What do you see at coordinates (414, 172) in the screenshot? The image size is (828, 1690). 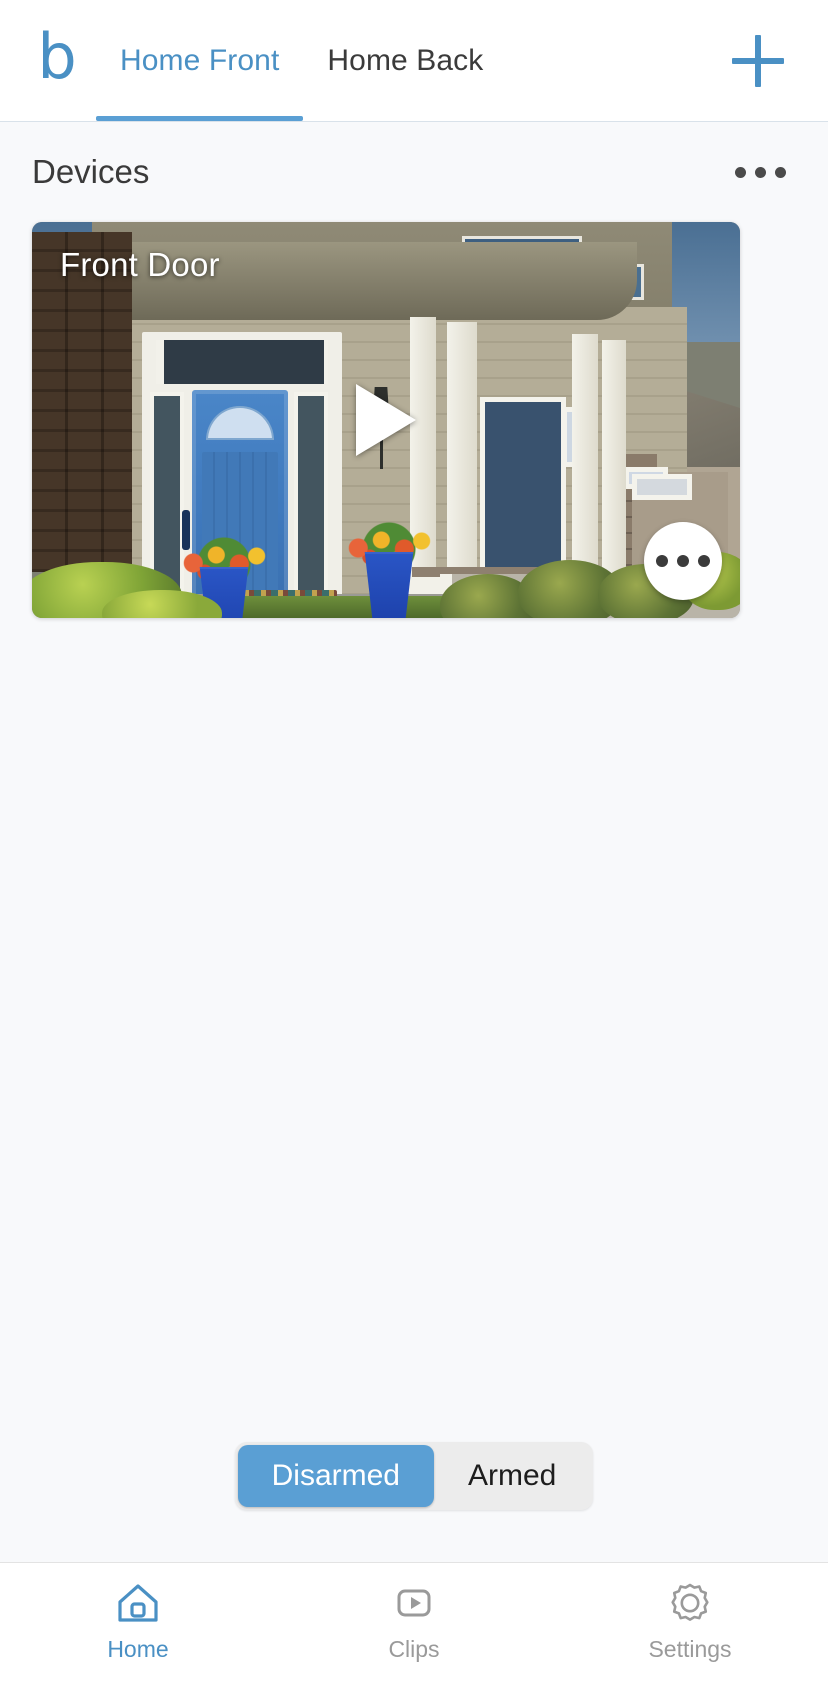 I see `devices-header: Devices` at bounding box center [414, 172].